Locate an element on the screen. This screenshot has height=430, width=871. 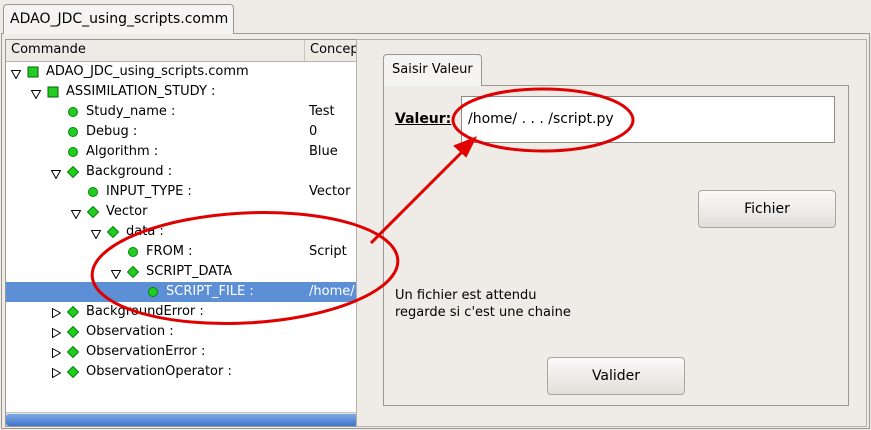
tree-row-label: FROM : is located at coordinates (169, 251).